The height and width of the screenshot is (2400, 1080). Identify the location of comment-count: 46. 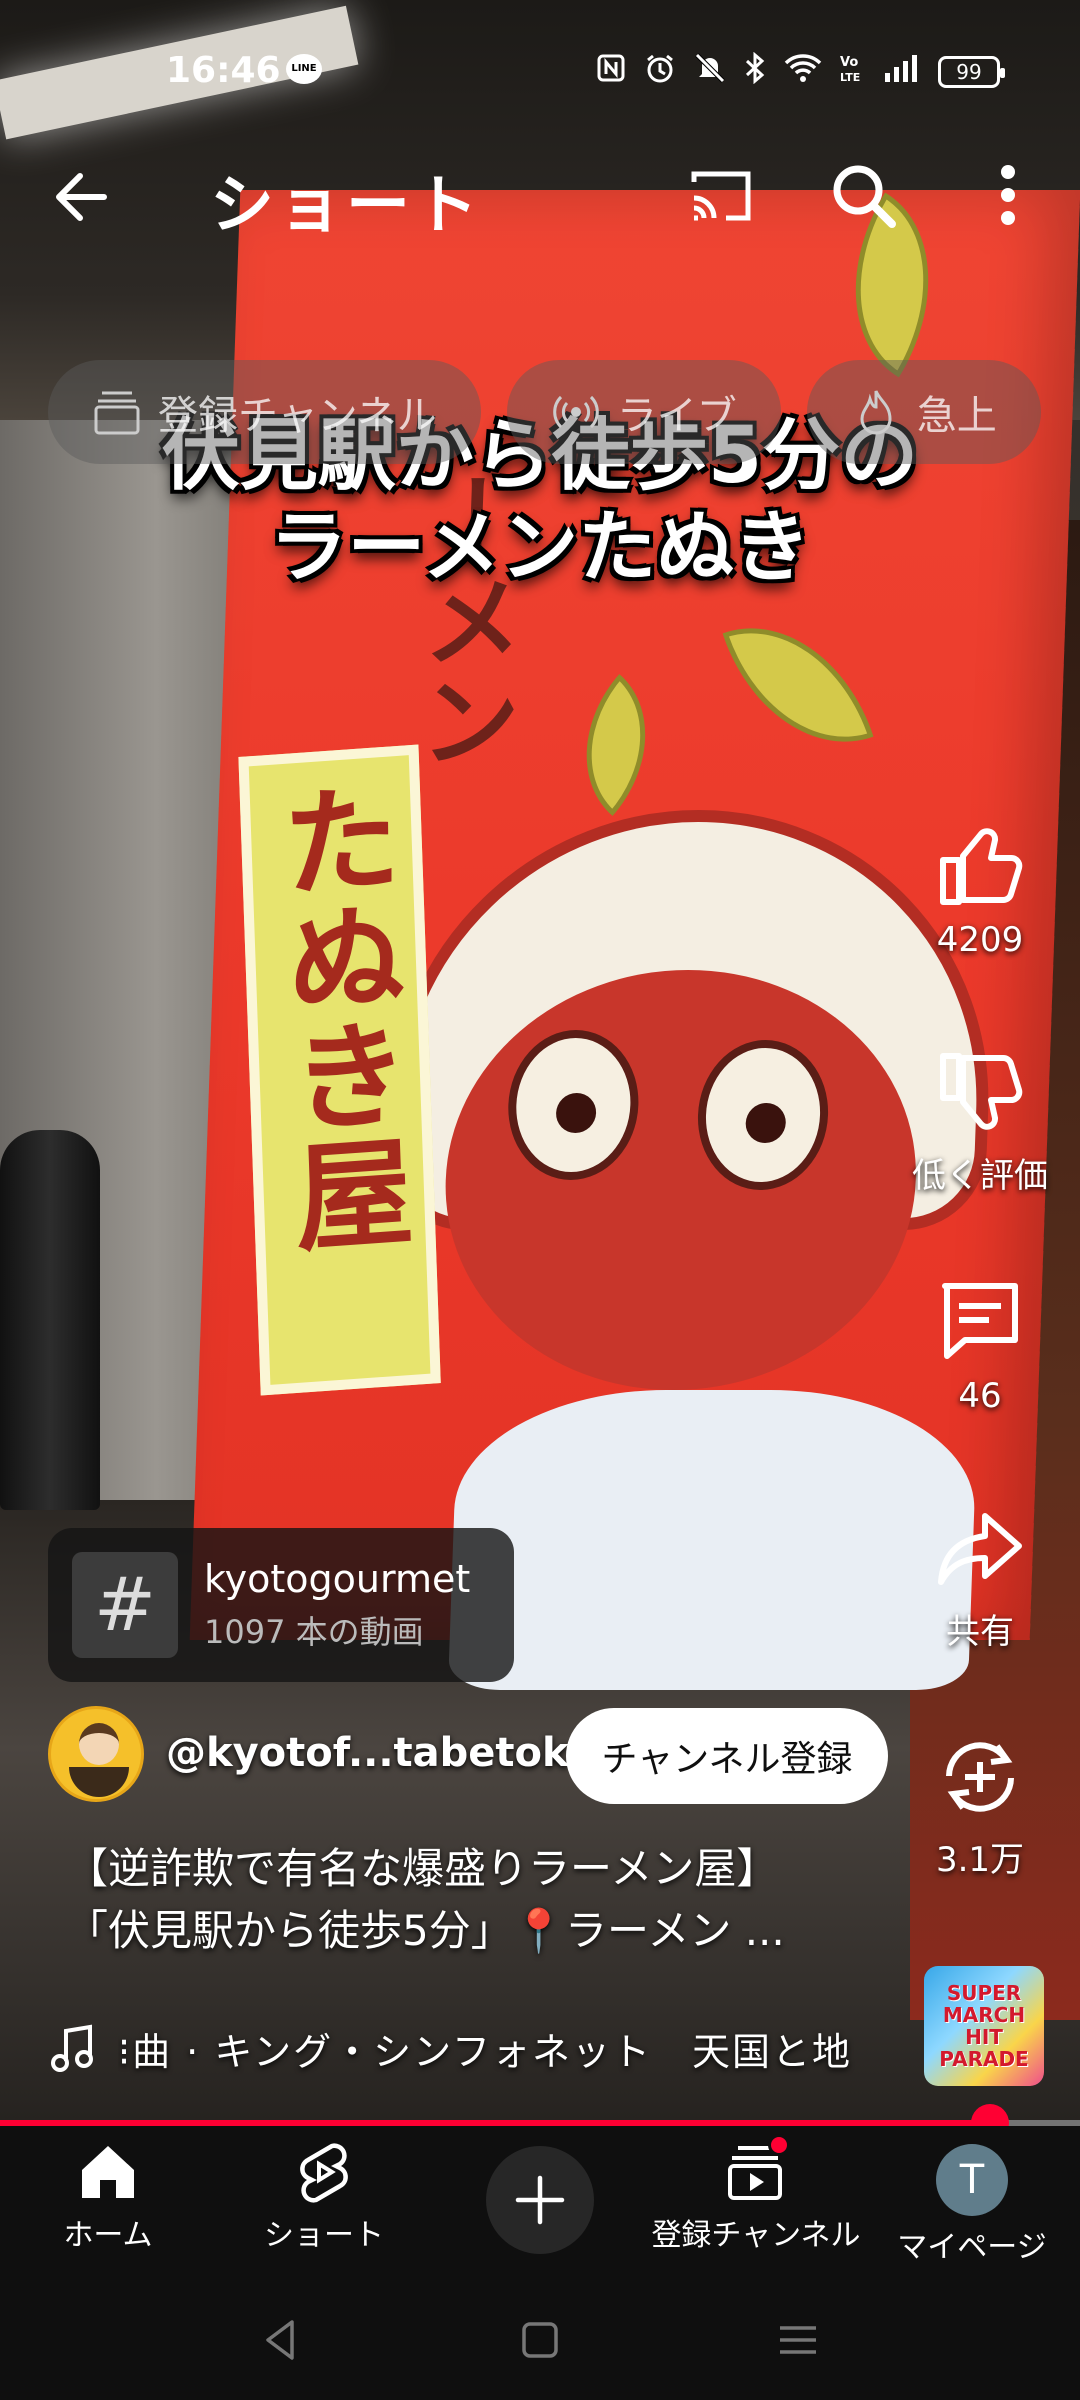
(980, 1396).